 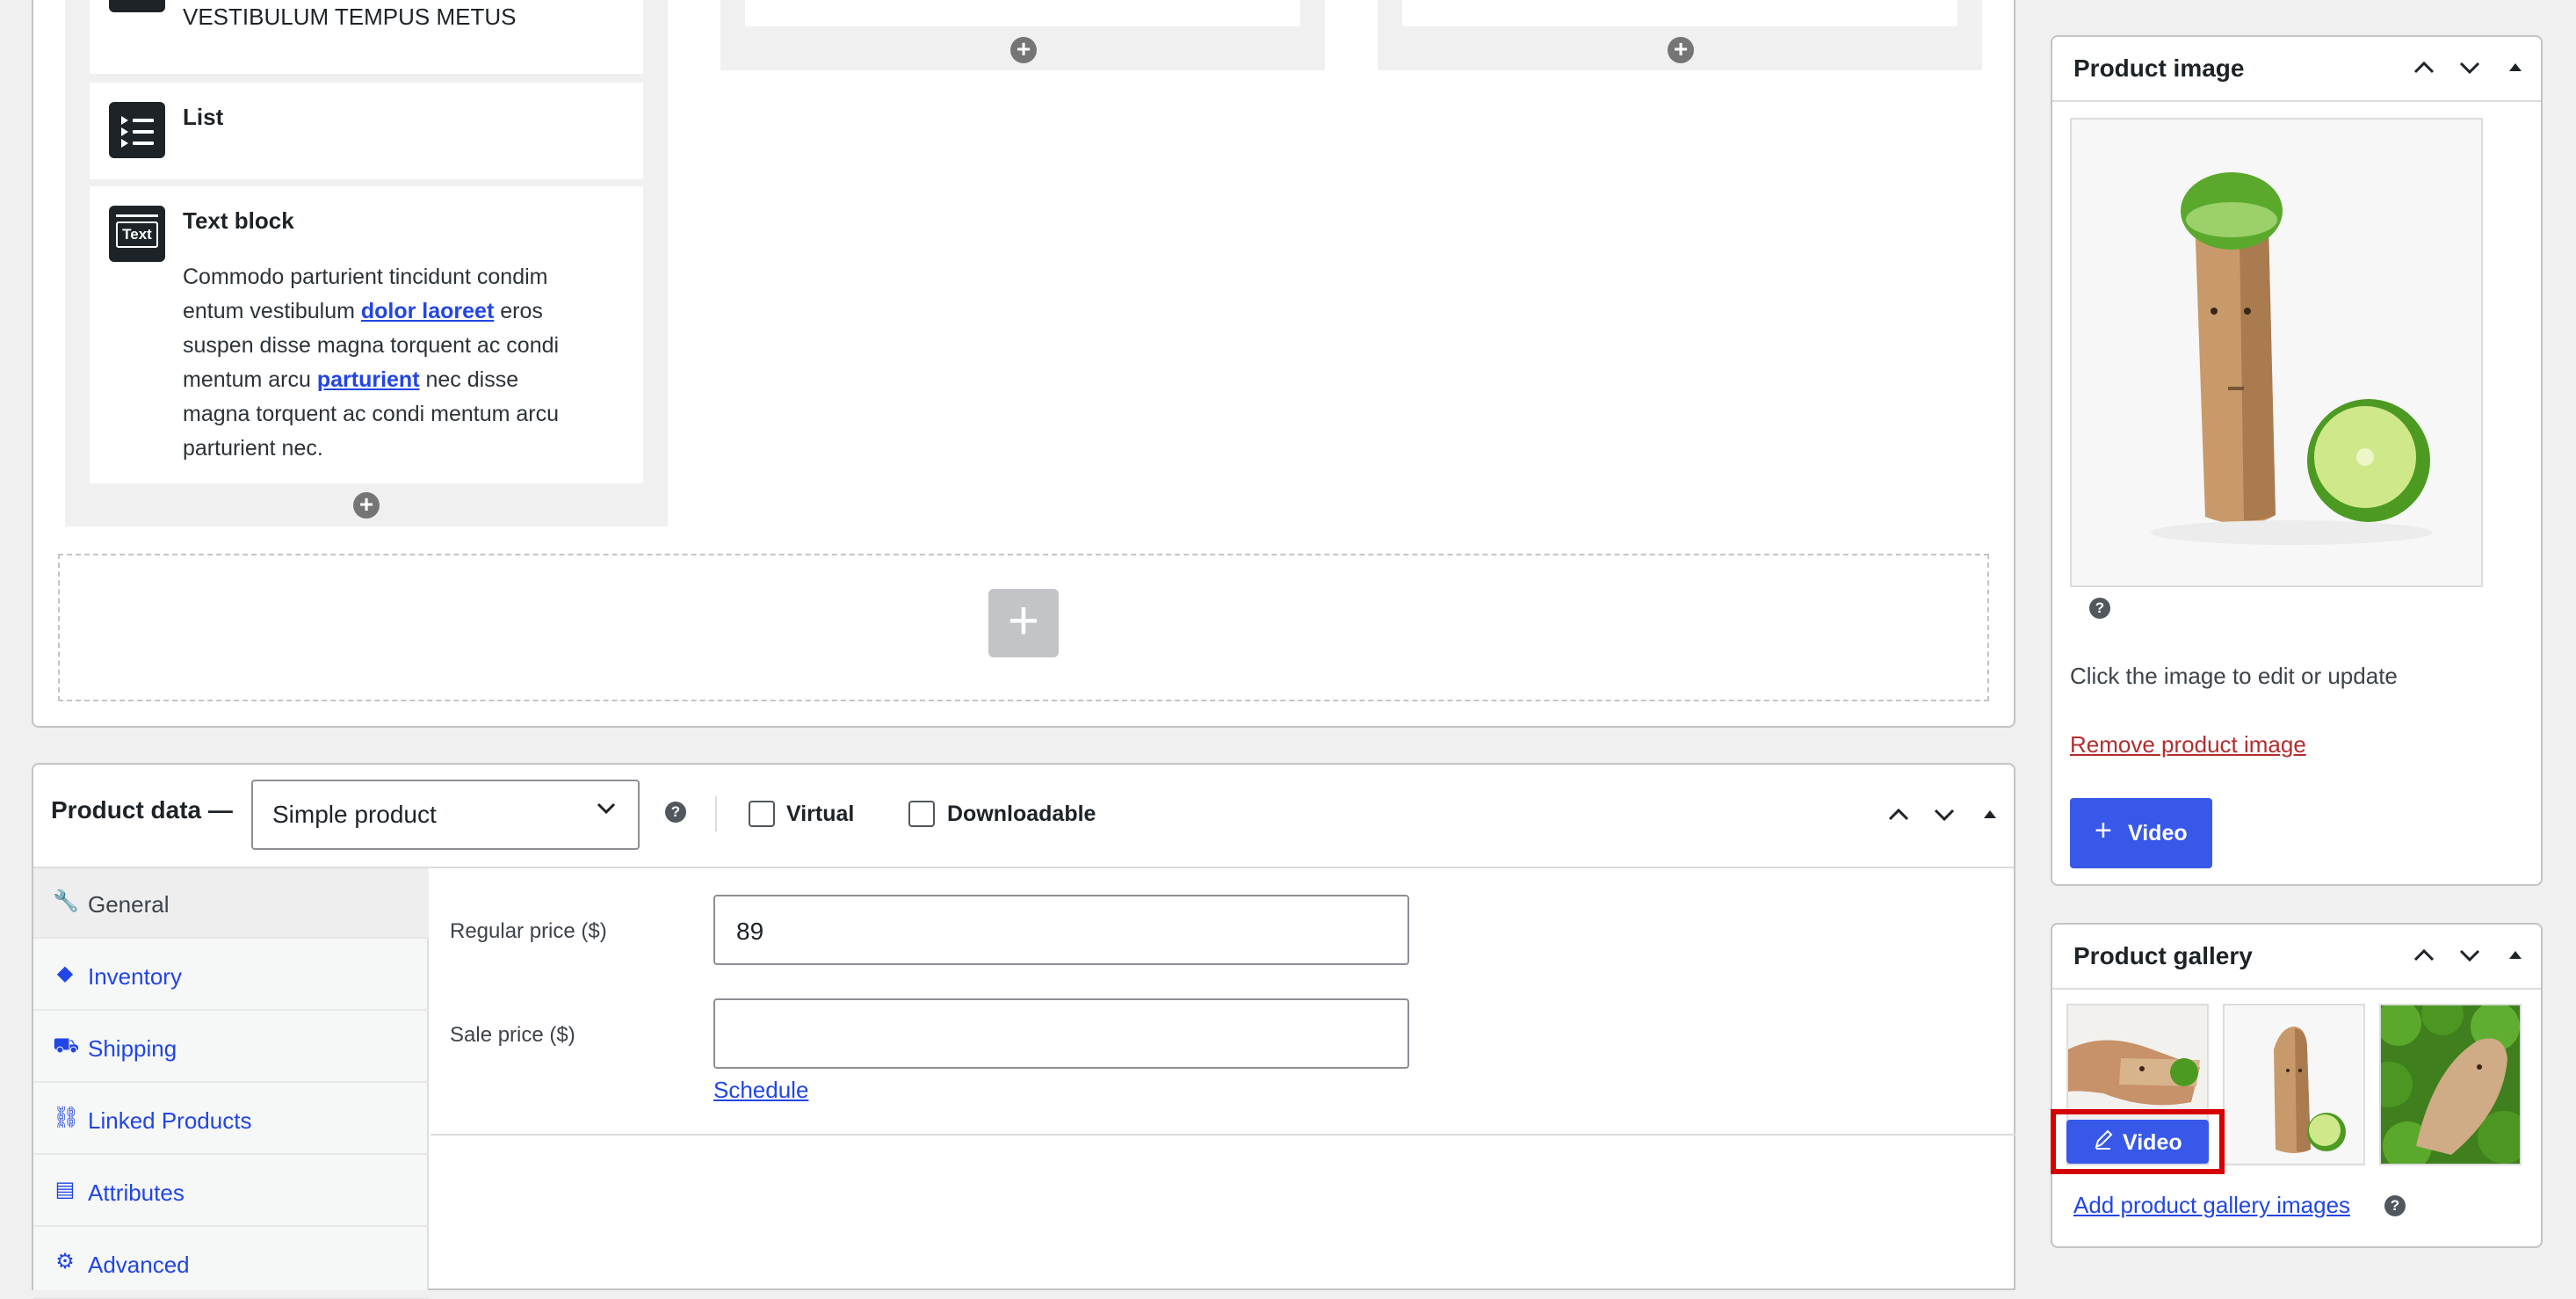 I want to click on link-icon: ⛓, so click(x=66, y=1117).